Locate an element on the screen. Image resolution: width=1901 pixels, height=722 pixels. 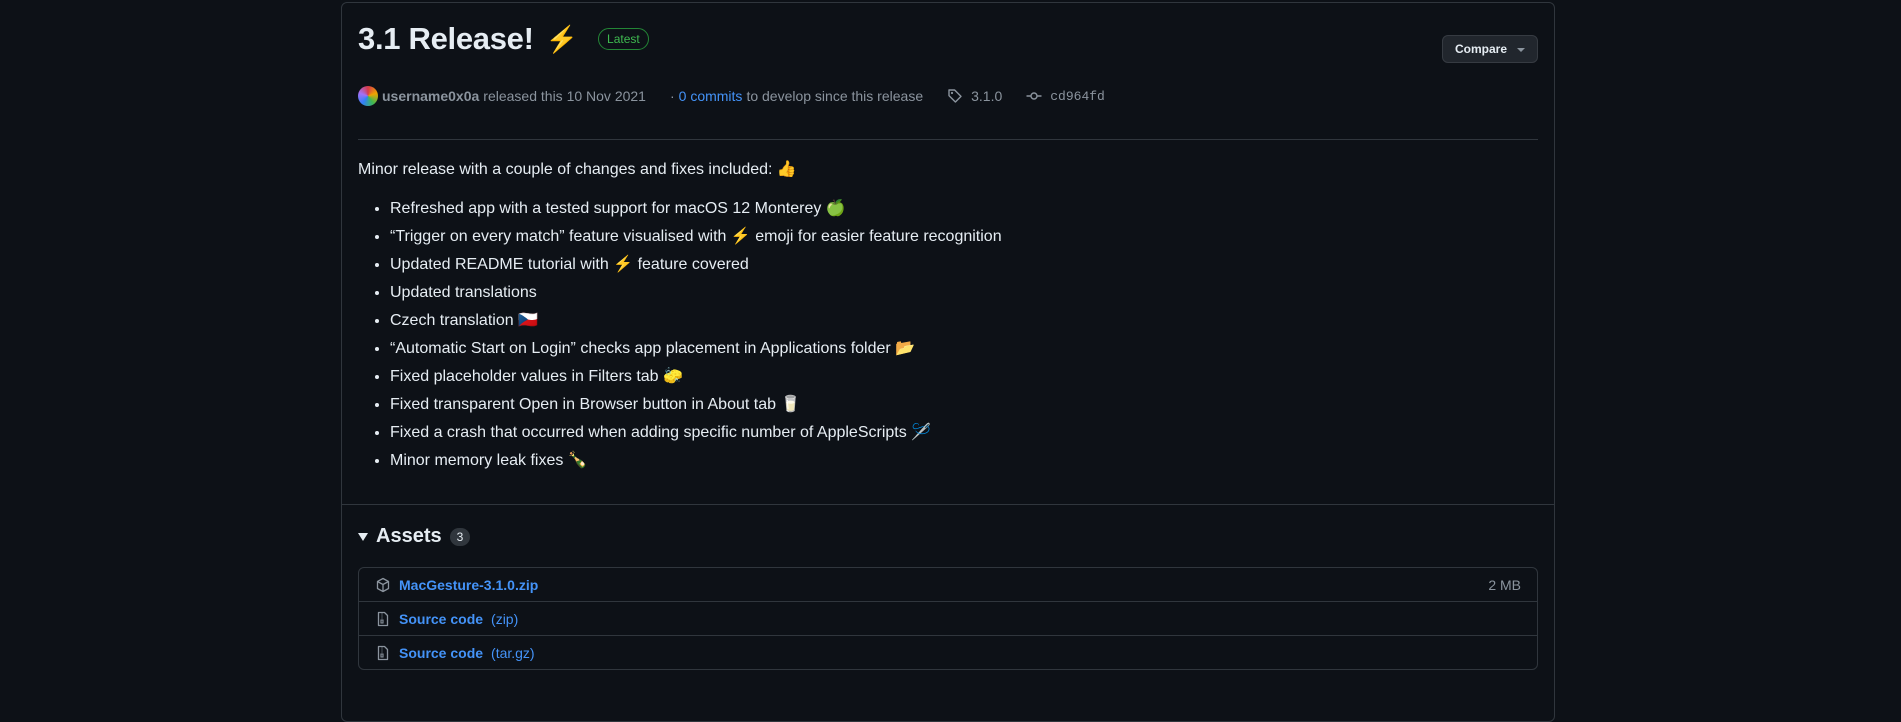
compare-button: Compare is located at coordinates (1489, 49).